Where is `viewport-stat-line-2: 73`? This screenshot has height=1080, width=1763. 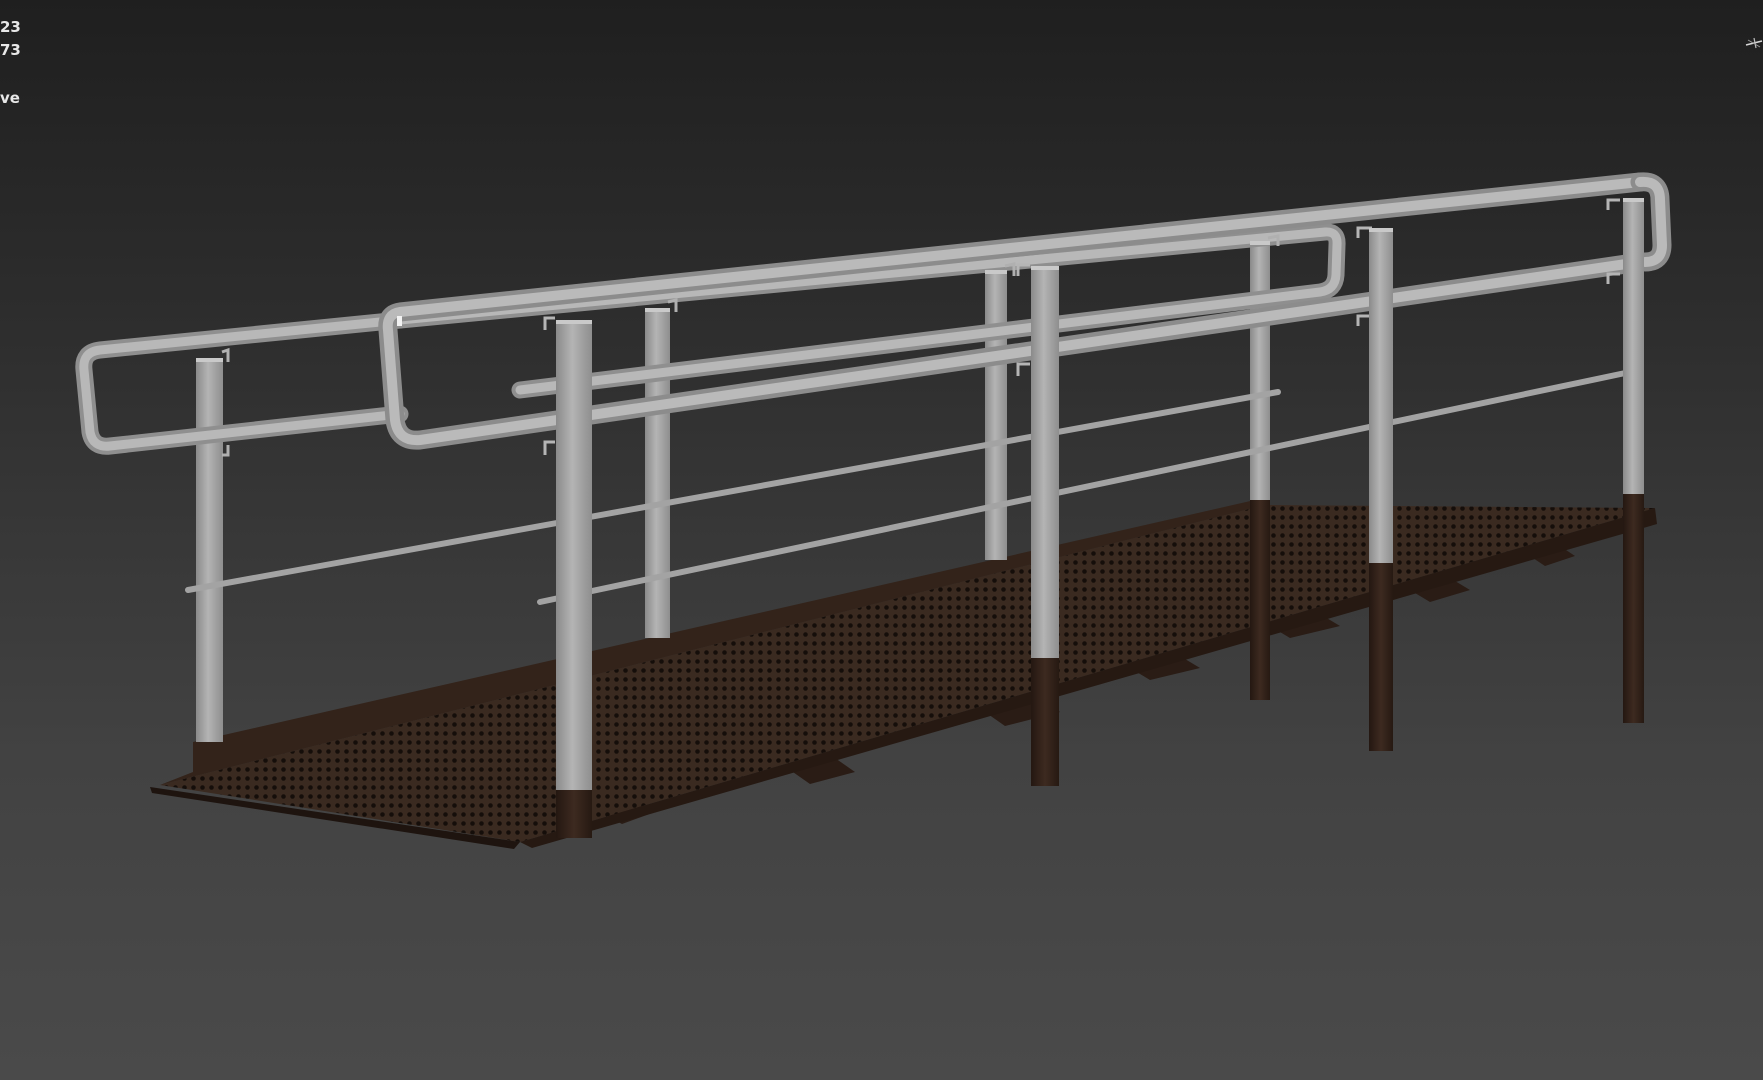
viewport-stat-line-2: 73 is located at coordinates (10, 50).